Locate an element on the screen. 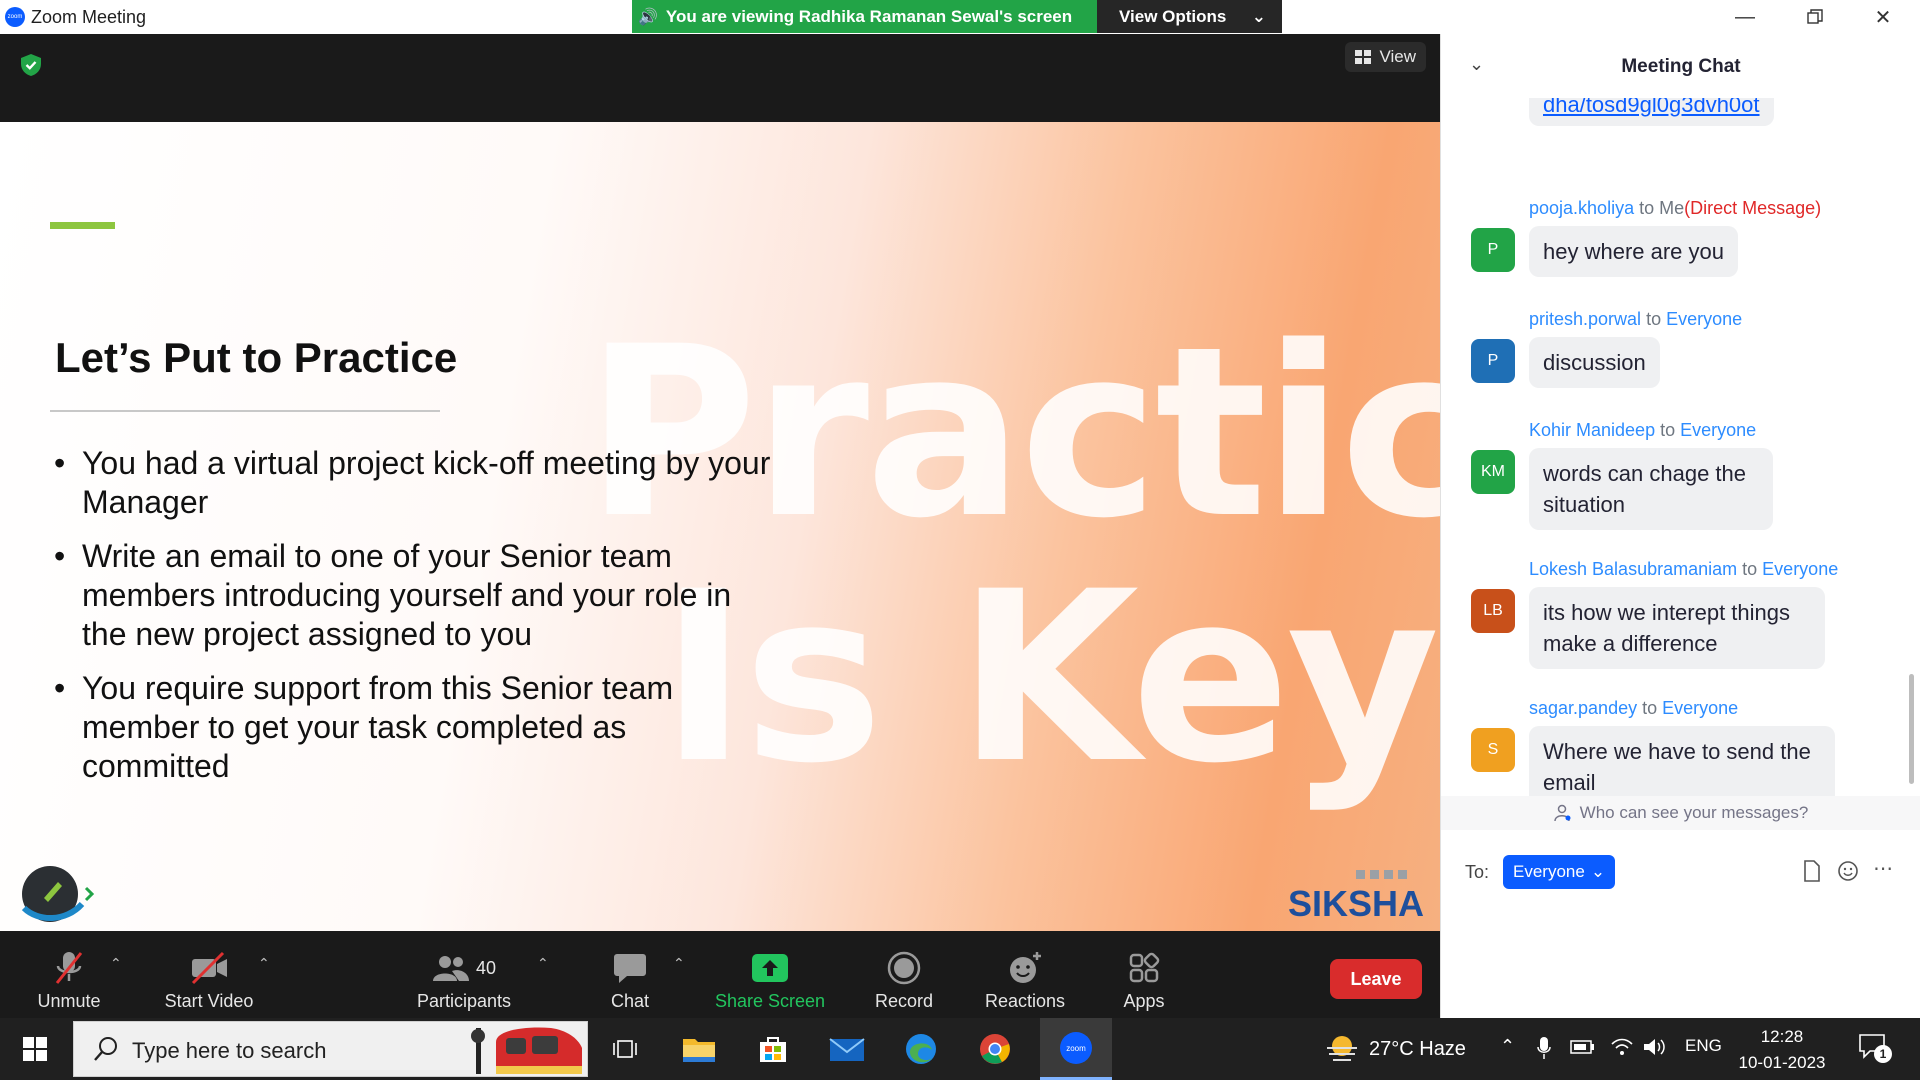 The image size is (1920, 1080). mail-icon is located at coordinates (847, 1049).